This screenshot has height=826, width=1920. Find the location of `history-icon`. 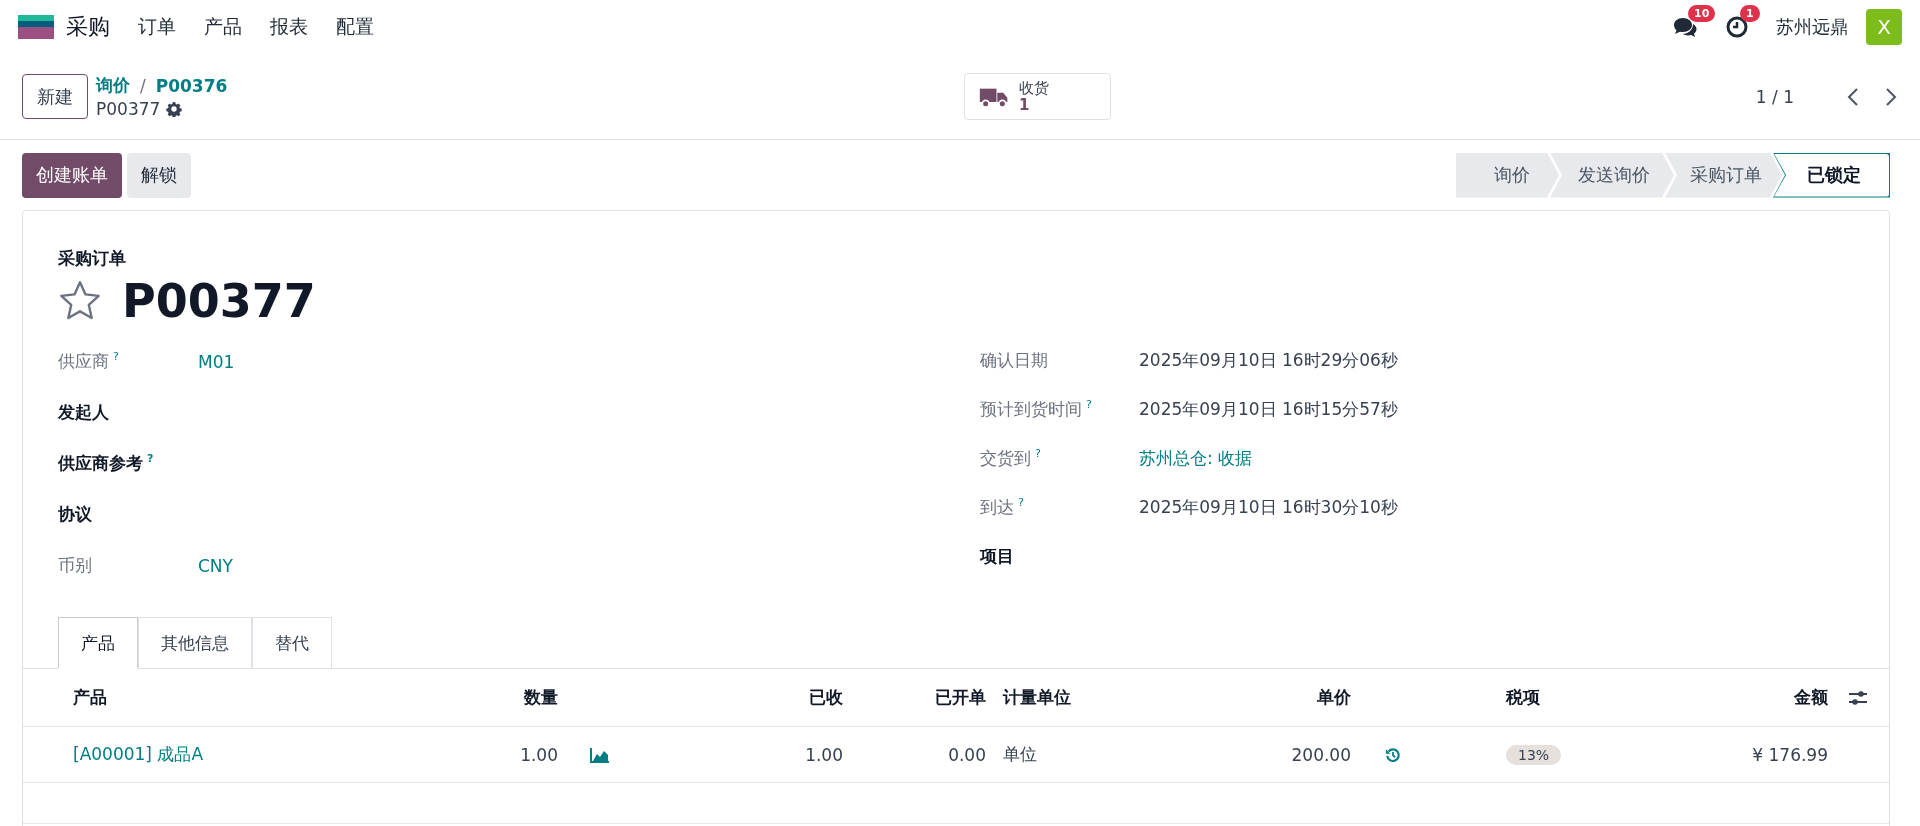

history-icon is located at coordinates (1393, 754).